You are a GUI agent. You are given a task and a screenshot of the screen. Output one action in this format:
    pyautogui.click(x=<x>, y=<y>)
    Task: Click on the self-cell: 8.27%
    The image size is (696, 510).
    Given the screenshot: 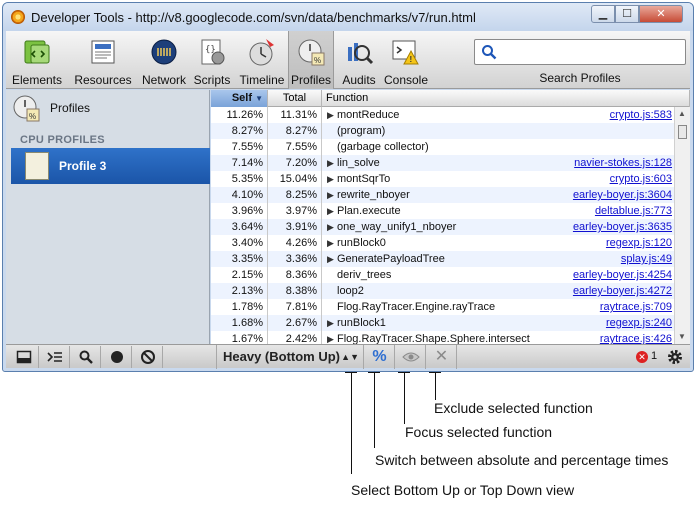 What is the action you would take?
    pyautogui.click(x=239, y=131)
    